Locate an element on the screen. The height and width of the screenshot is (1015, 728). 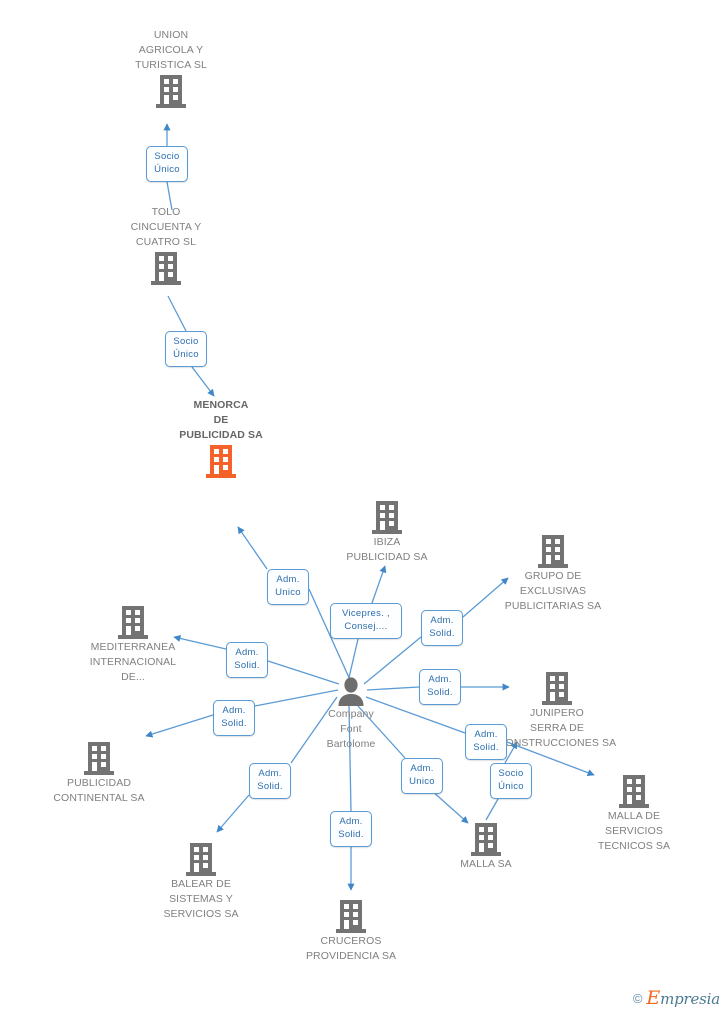
copyright-icon: © is located at coordinates (637, 998).